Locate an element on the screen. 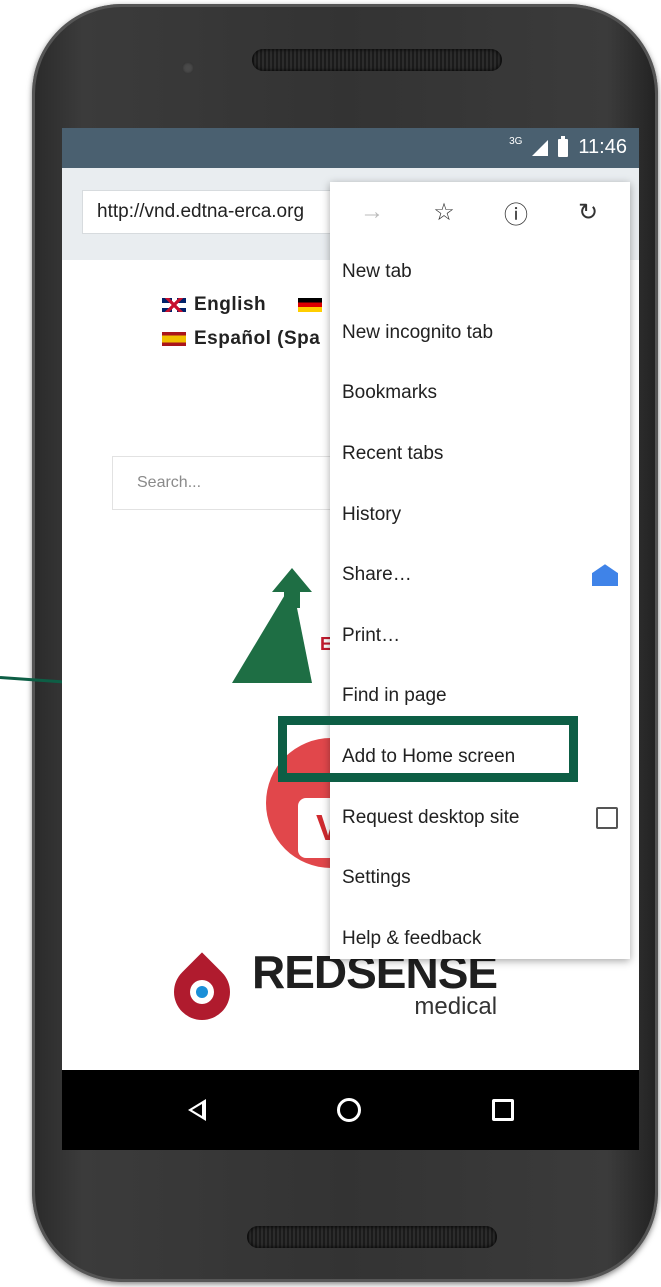 The height and width of the screenshot is (1287, 661). redsense-sub: medical is located at coordinates (456, 1006).